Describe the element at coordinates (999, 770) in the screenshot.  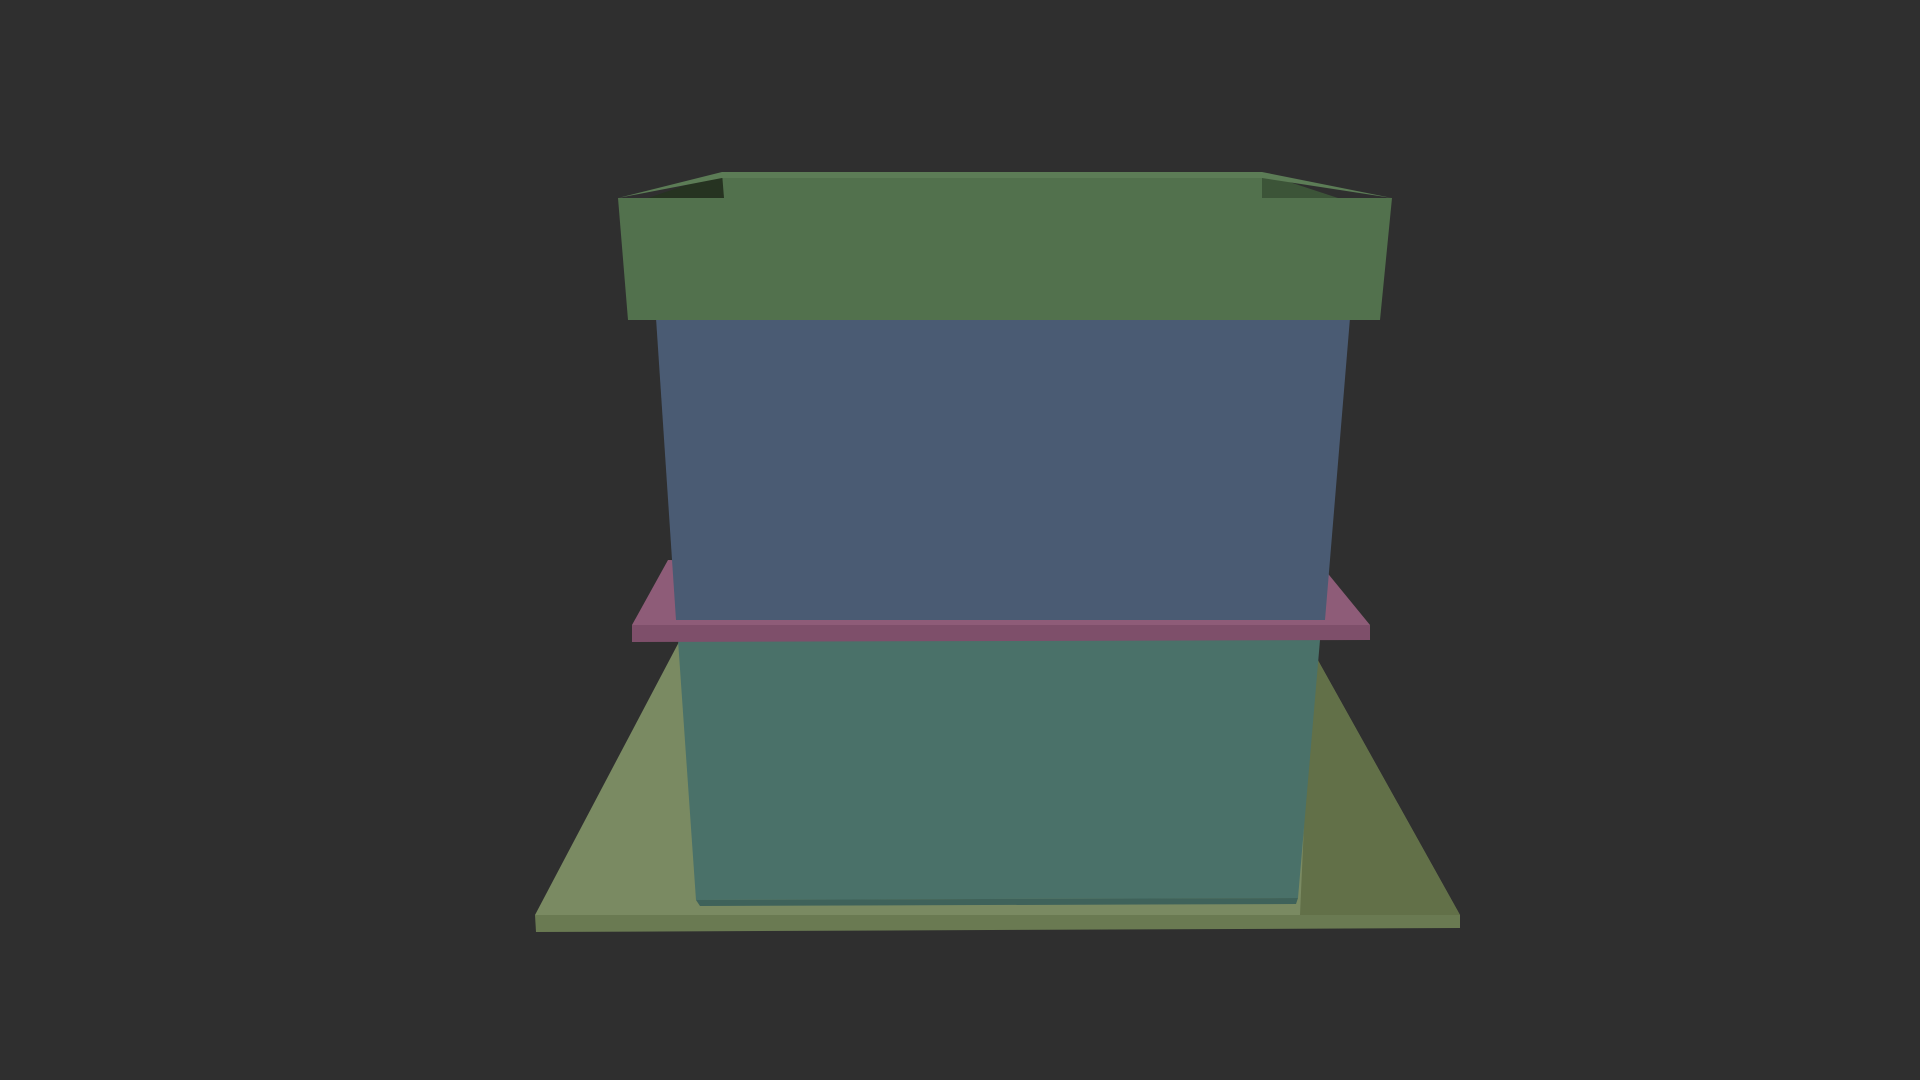
I see `lower-box-front-face` at that location.